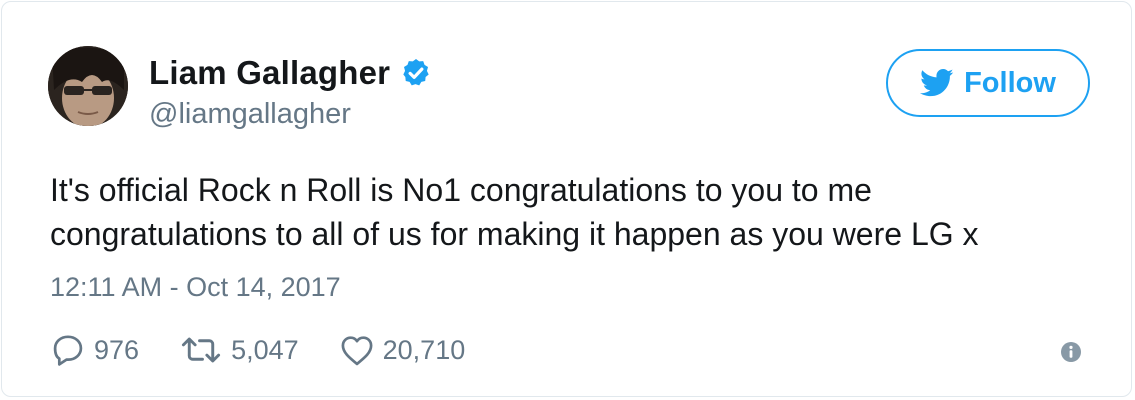  I want to click on verified-badge-icon, so click(416, 73).